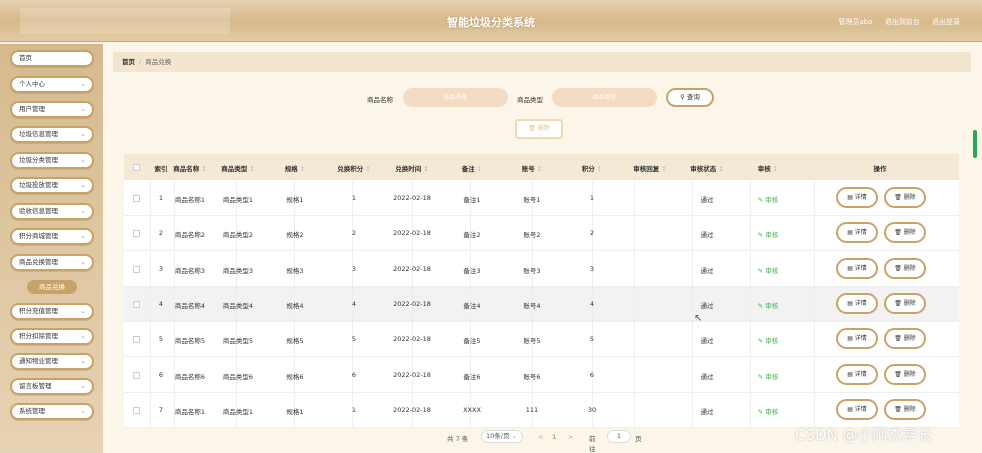 The width and height of the screenshot is (982, 453). I want to click on exit-to-front-link: 退出到前台, so click(902, 22).